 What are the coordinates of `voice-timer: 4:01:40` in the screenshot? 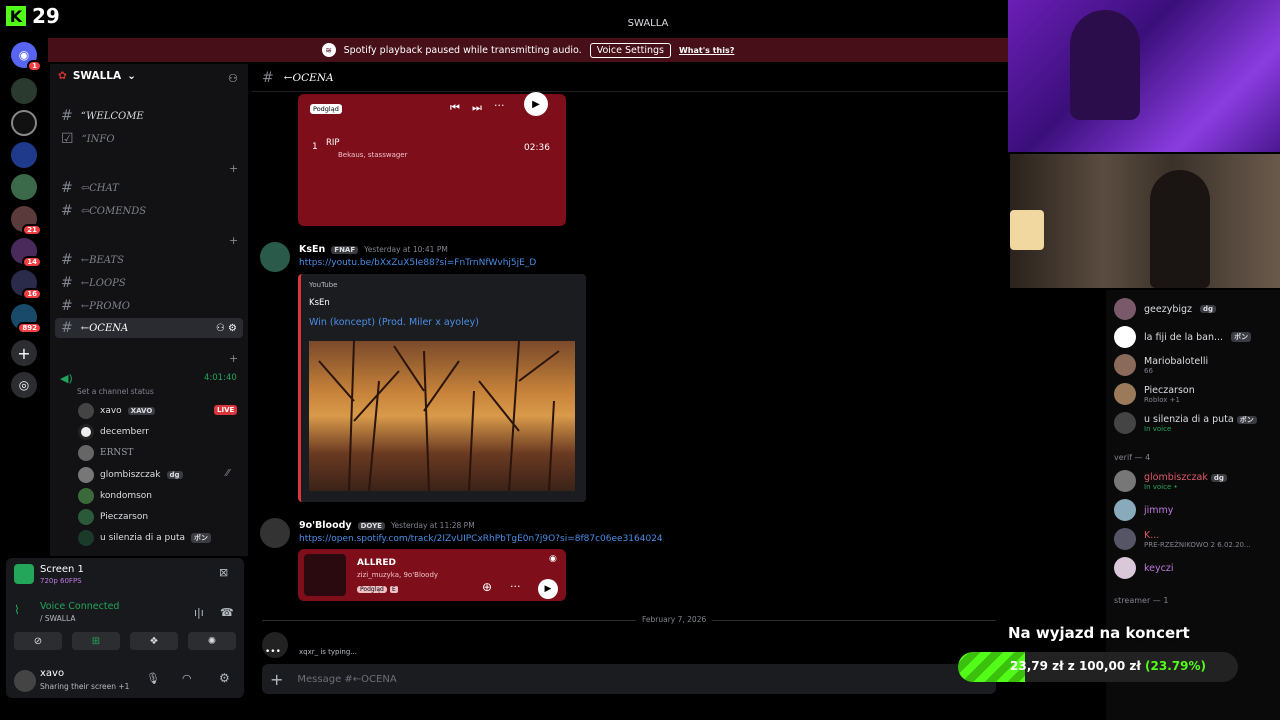 It's located at (220, 378).